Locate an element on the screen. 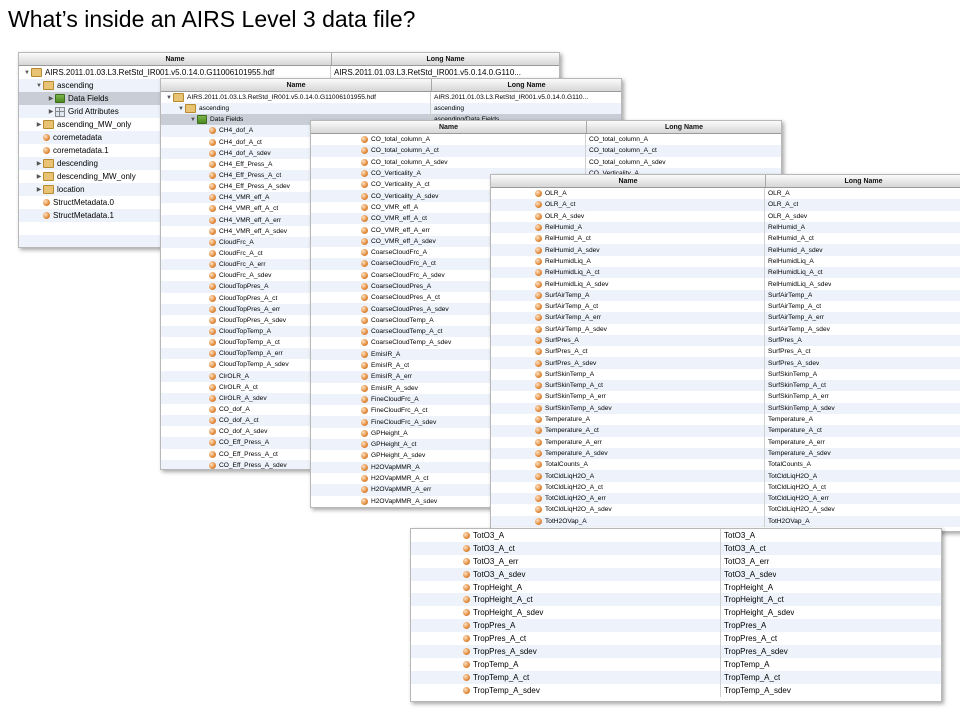  item-name: CO_VMR_eff_A_ct is located at coordinates (399, 219).